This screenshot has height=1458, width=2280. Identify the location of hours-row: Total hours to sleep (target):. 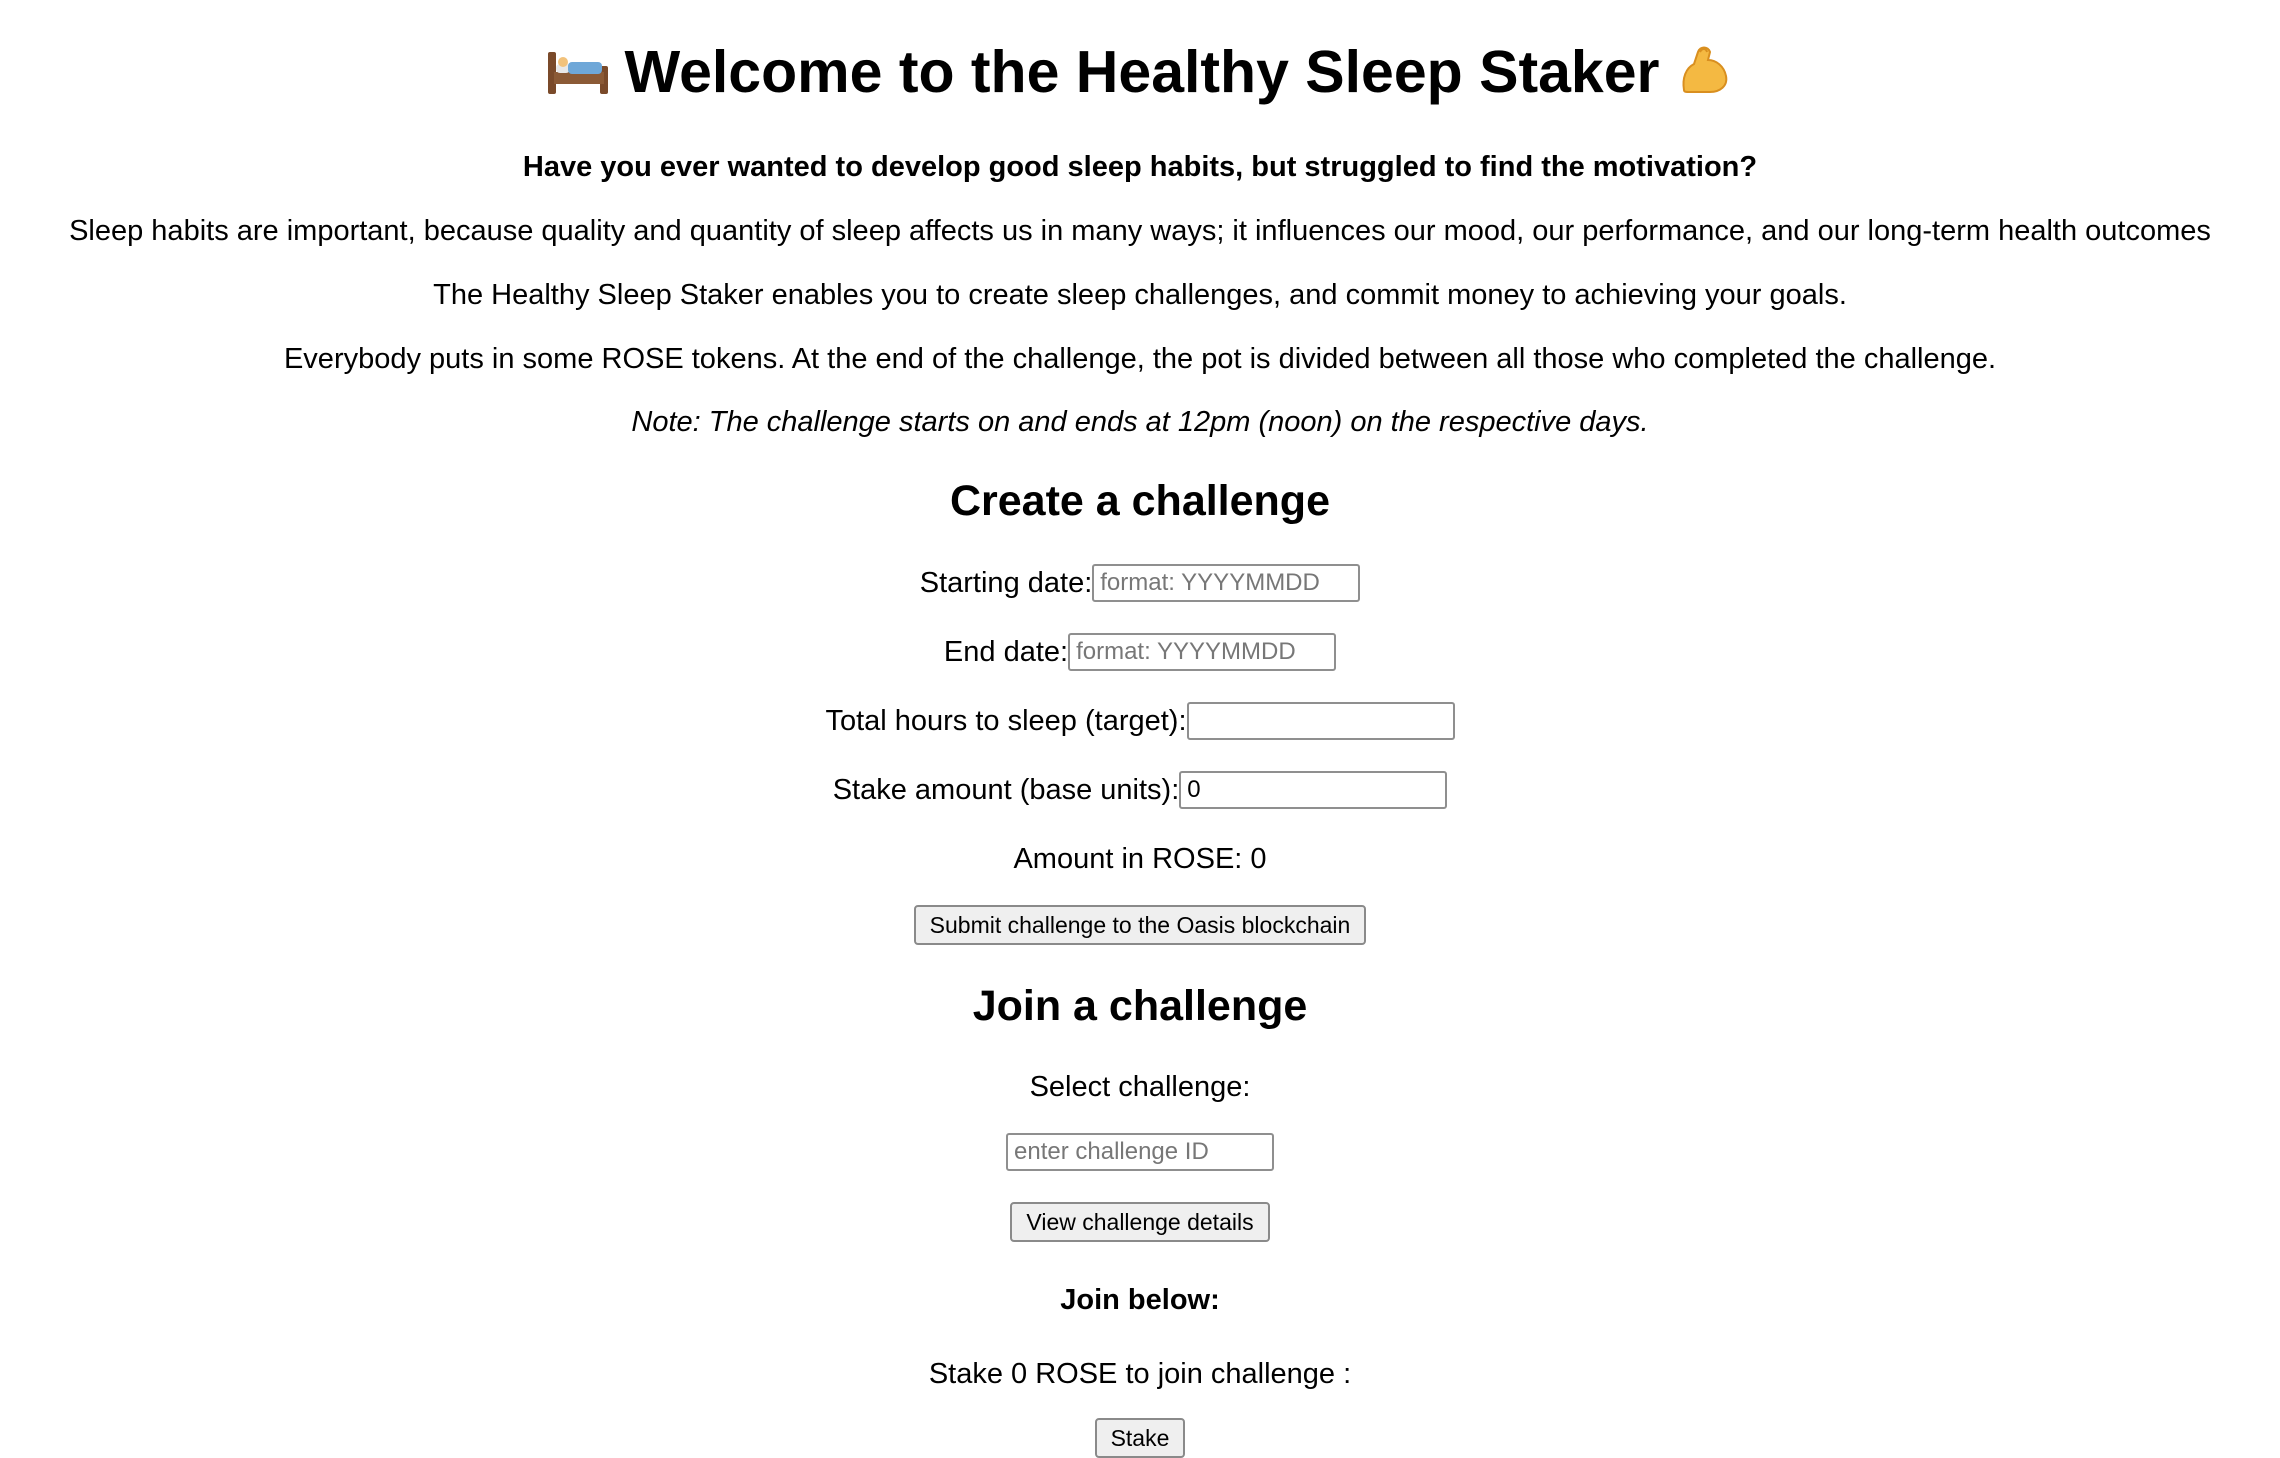
(1140, 721).